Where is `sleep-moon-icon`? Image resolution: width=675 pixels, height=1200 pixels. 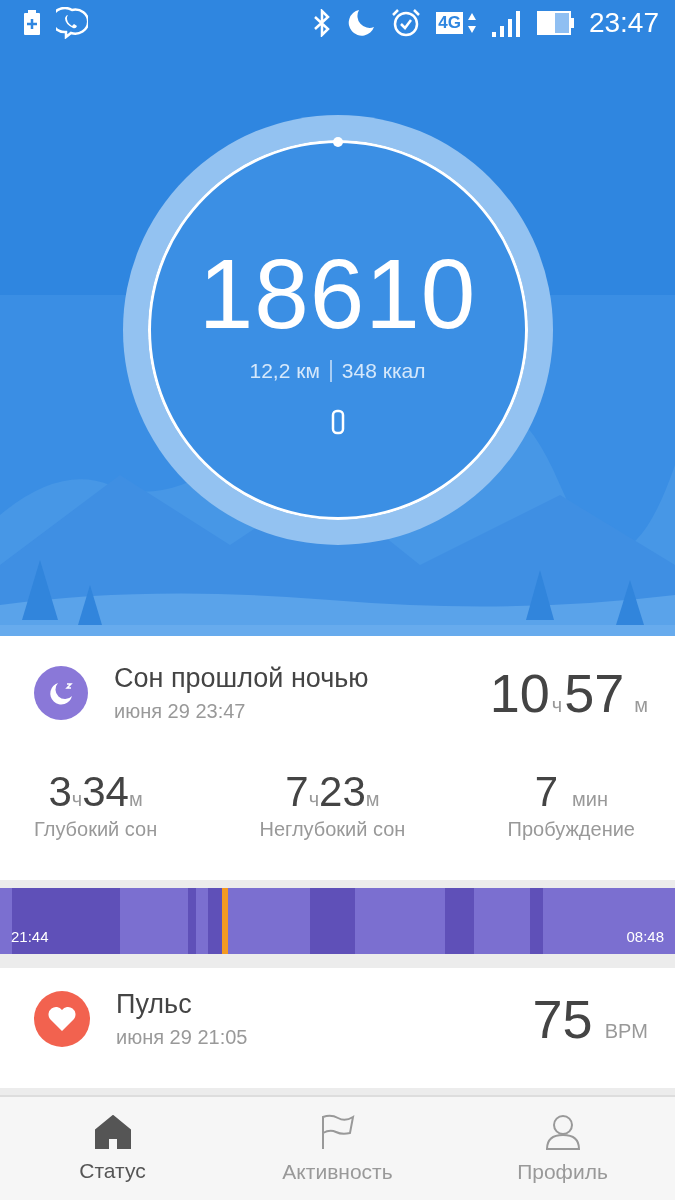
sleep-moon-icon is located at coordinates (61, 693).